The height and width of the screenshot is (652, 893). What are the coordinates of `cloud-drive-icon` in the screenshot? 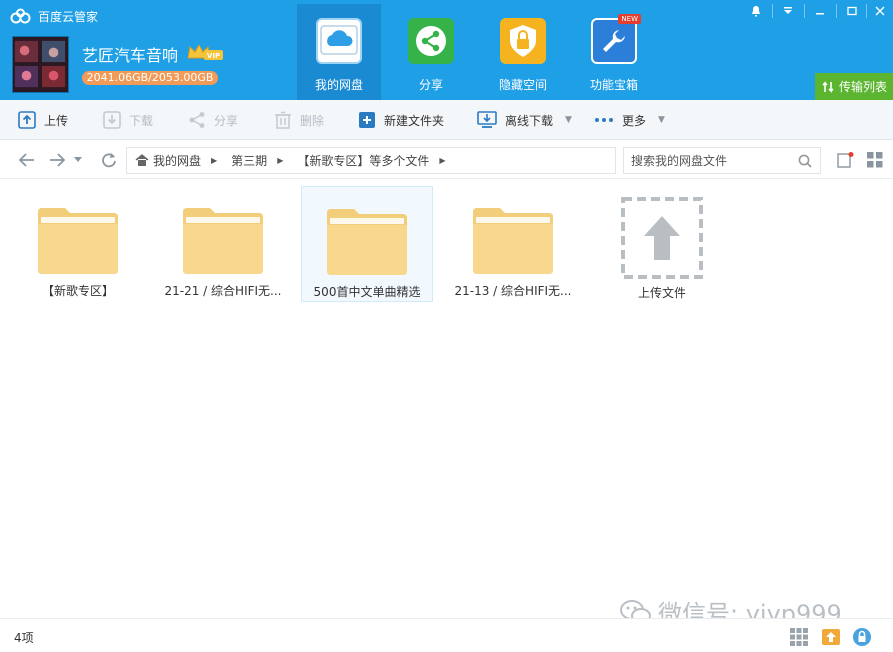 It's located at (339, 41).